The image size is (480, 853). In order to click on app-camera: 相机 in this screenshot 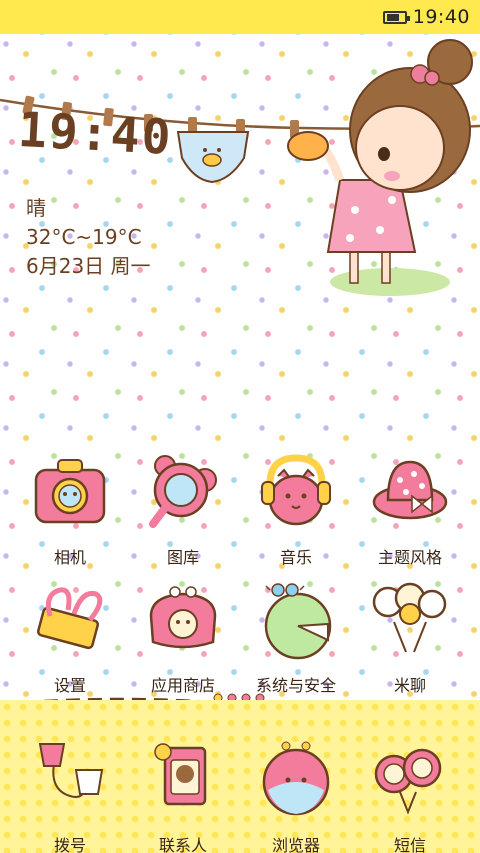, I will do `click(70, 512)`.